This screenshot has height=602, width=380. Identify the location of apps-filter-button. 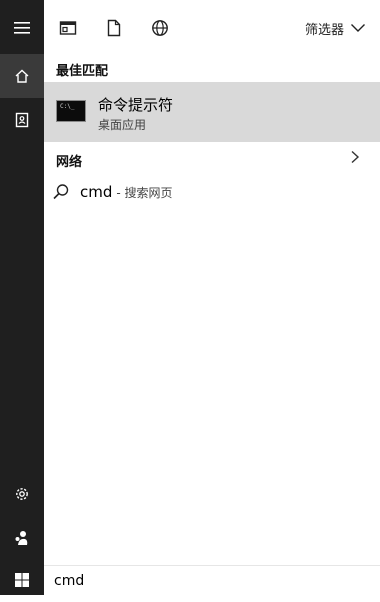
(68, 28).